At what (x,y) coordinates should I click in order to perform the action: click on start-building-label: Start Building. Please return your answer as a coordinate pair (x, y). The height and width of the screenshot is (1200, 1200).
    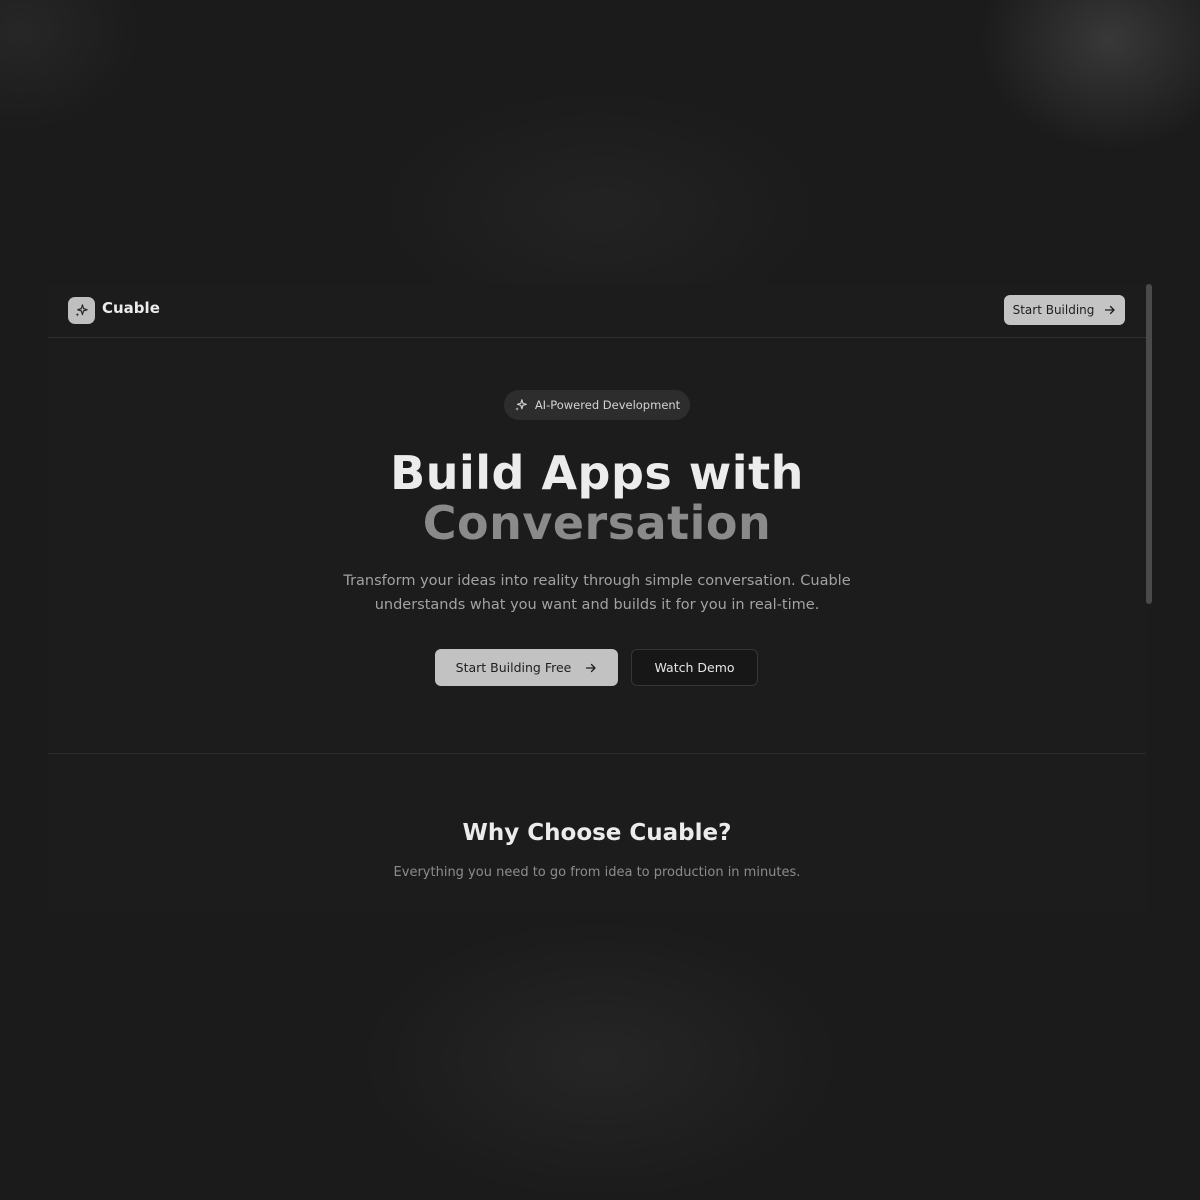
    Looking at the image, I should click on (1053, 310).